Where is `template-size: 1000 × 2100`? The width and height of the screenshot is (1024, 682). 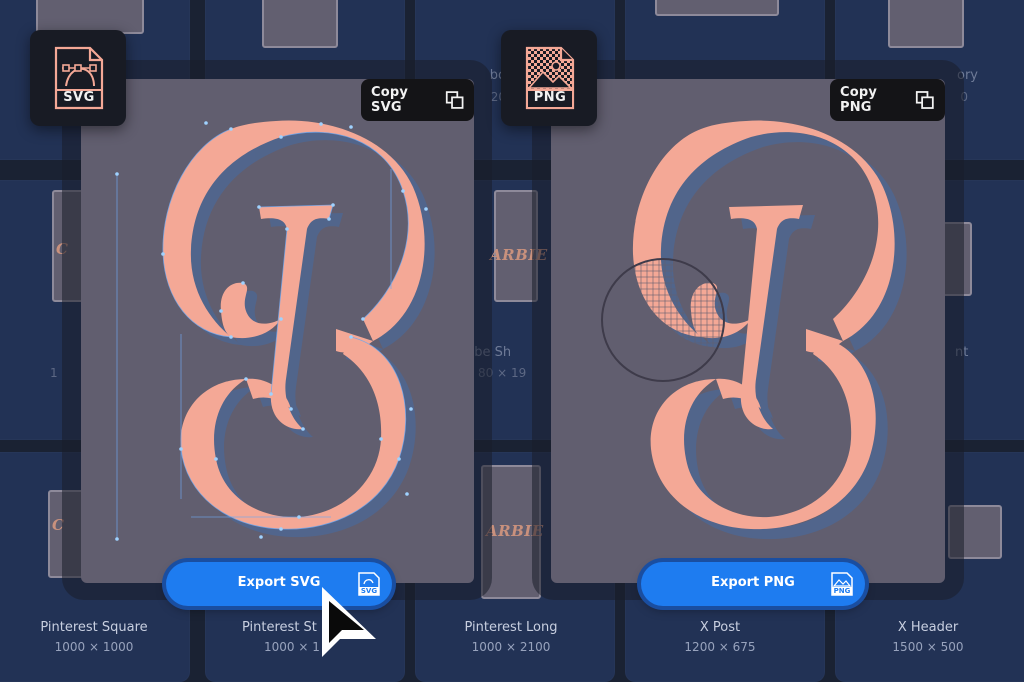 template-size: 1000 × 2100 is located at coordinates (511, 647).